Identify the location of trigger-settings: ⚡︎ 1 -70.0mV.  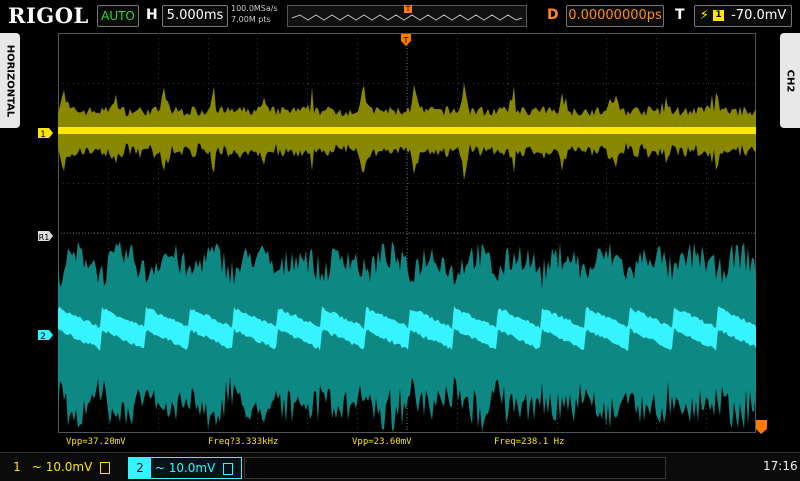
(743, 16).